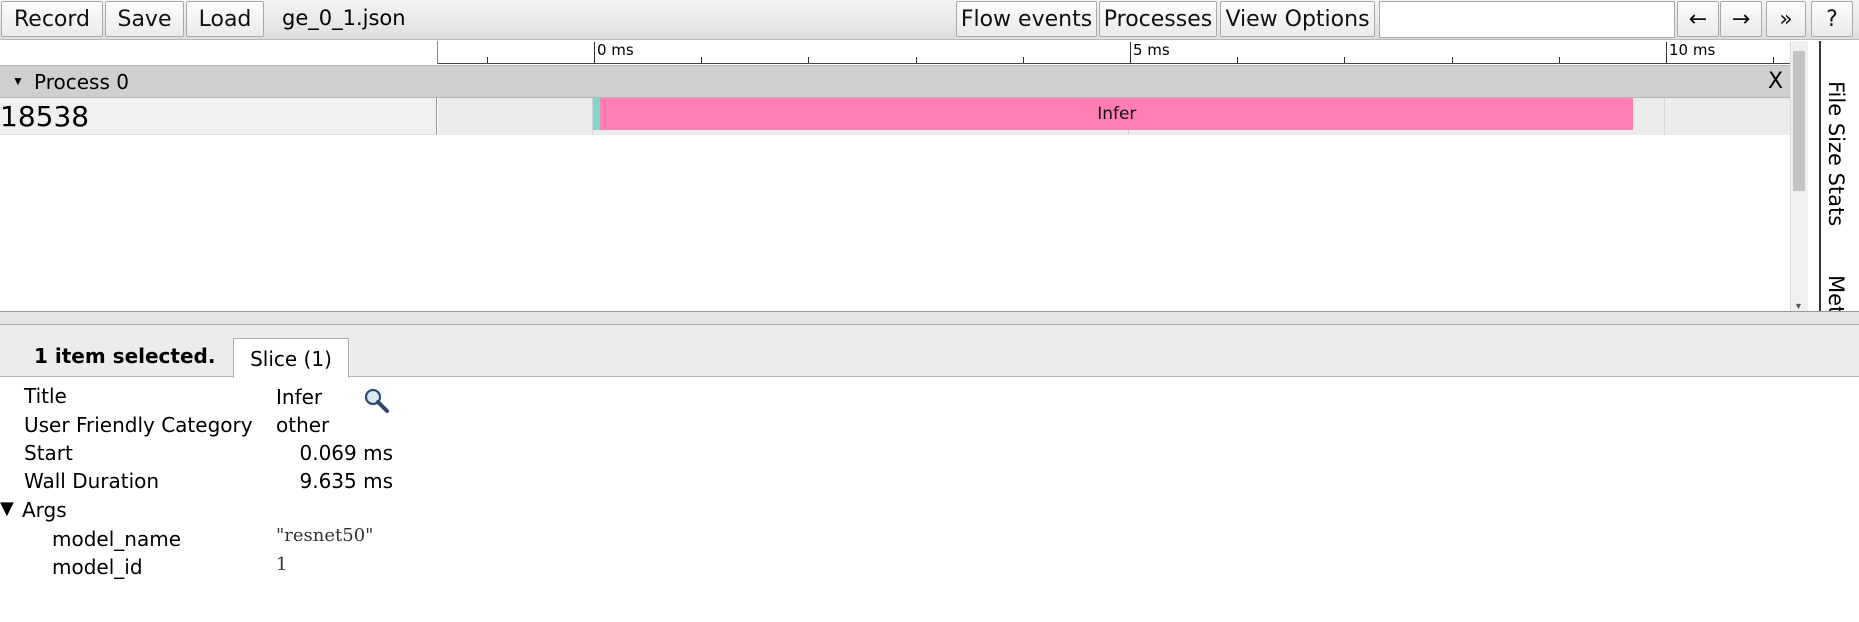 This screenshot has width=1859, height=622. I want to click on processes-button: Processes, so click(1158, 19).